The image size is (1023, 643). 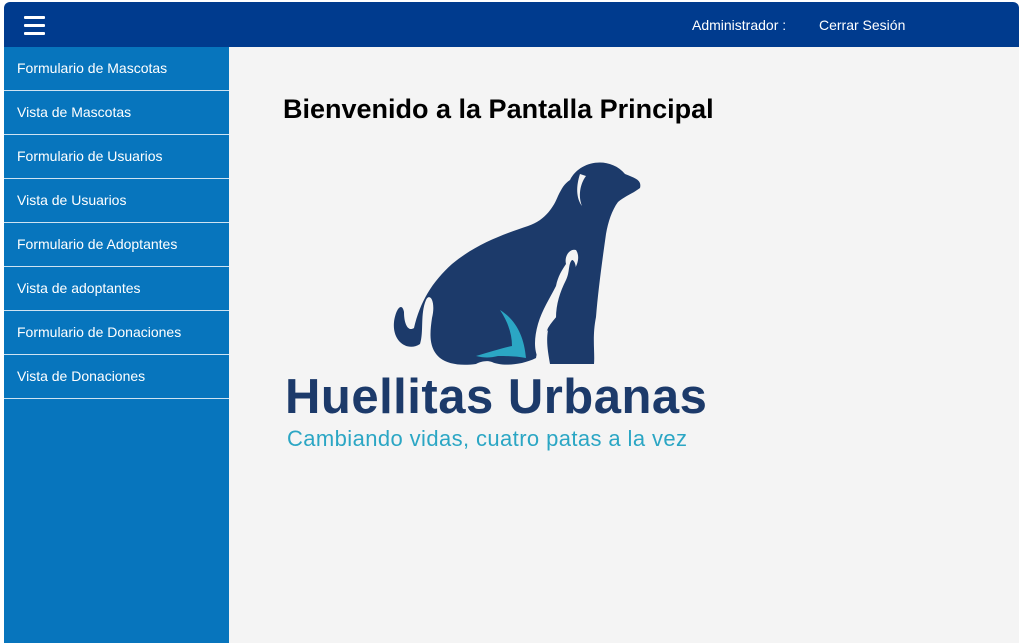 I want to click on sidebar-item-adopter-view: Vista de adoptantes, so click(x=116, y=289).